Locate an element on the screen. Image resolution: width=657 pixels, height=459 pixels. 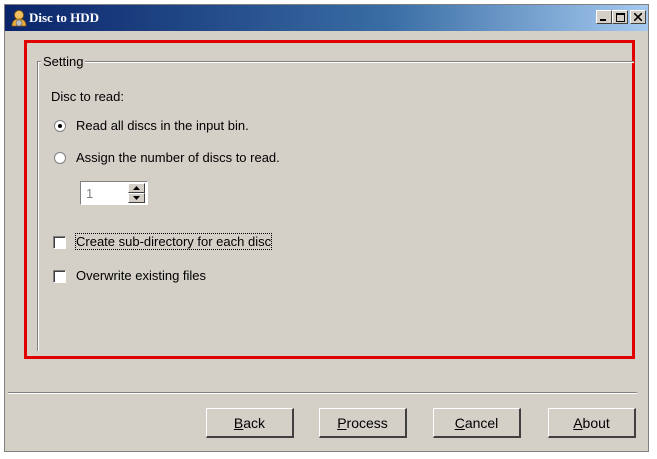
arrow-up-icon is located at coordinates (136, 188).